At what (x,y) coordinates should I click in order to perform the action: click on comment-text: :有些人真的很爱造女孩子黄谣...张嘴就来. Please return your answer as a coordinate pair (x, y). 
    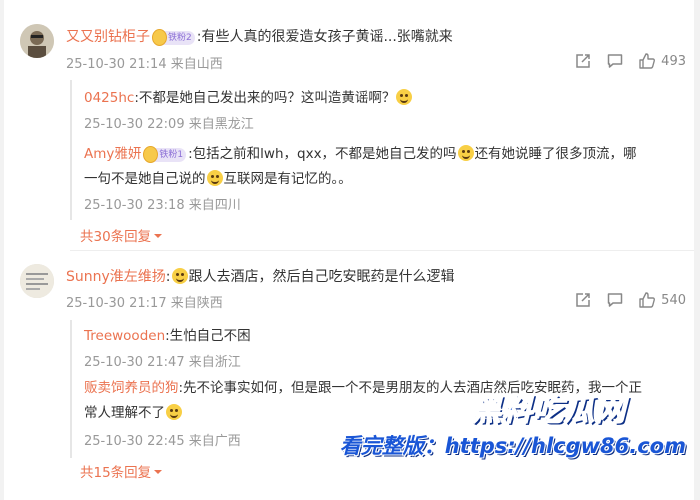
    Looking at the image, I should click on (324, 37).